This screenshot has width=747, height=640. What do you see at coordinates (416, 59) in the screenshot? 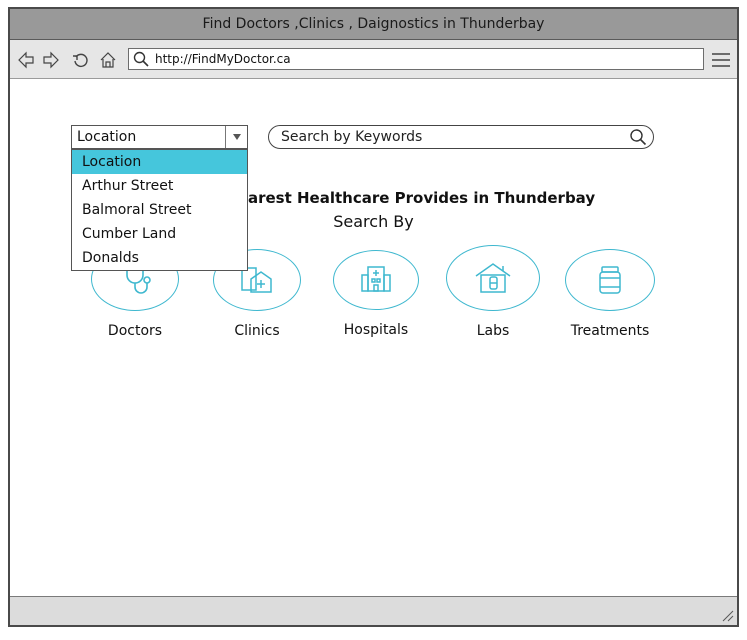
I see `address-bar: http://FindMyDoctor.ca` at bounding box center [416, 59].